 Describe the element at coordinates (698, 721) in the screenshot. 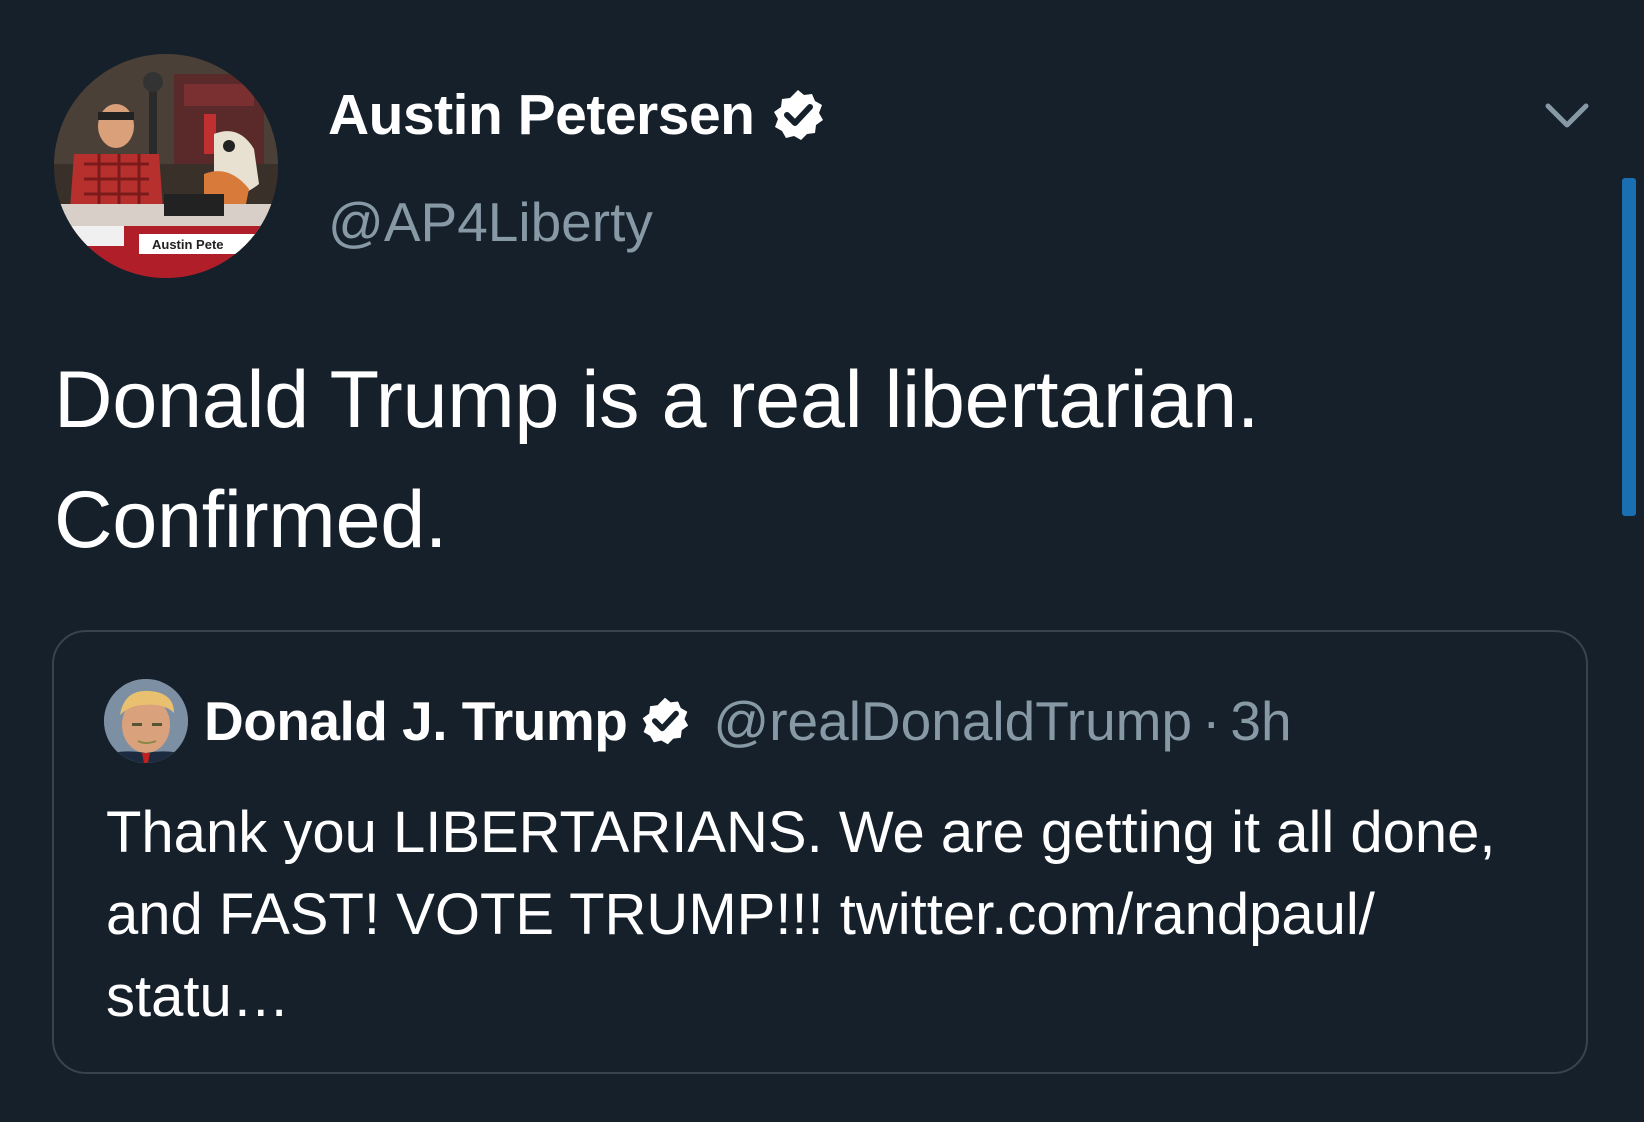

I see `quoted-tweet-header: Donald J. Trump @realDonaldTrump · 3h` at that location.